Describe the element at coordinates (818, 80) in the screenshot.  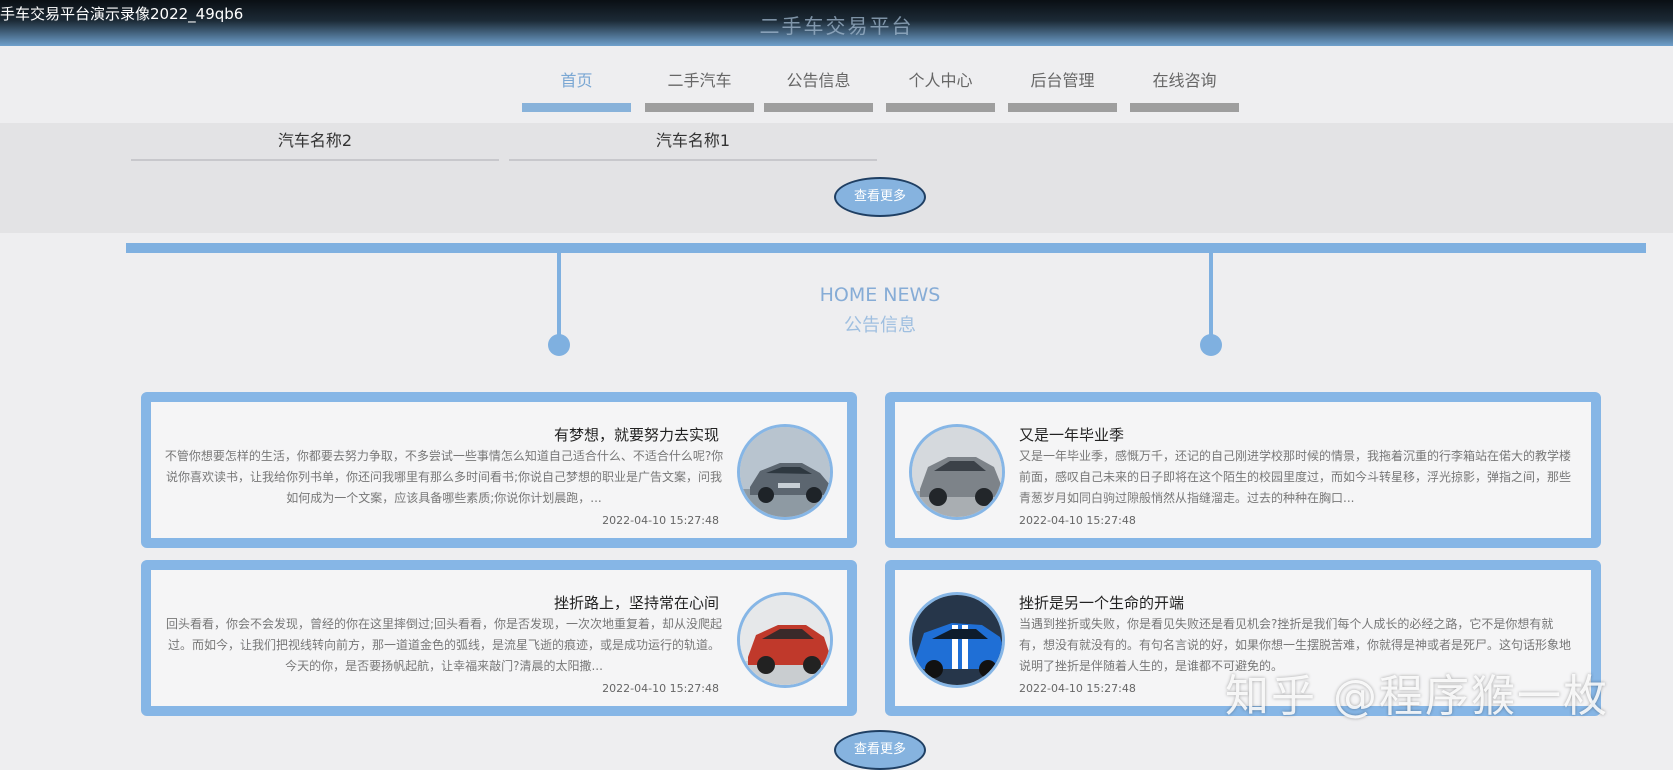
I see `nav-item-label: 公告信息` at that location.